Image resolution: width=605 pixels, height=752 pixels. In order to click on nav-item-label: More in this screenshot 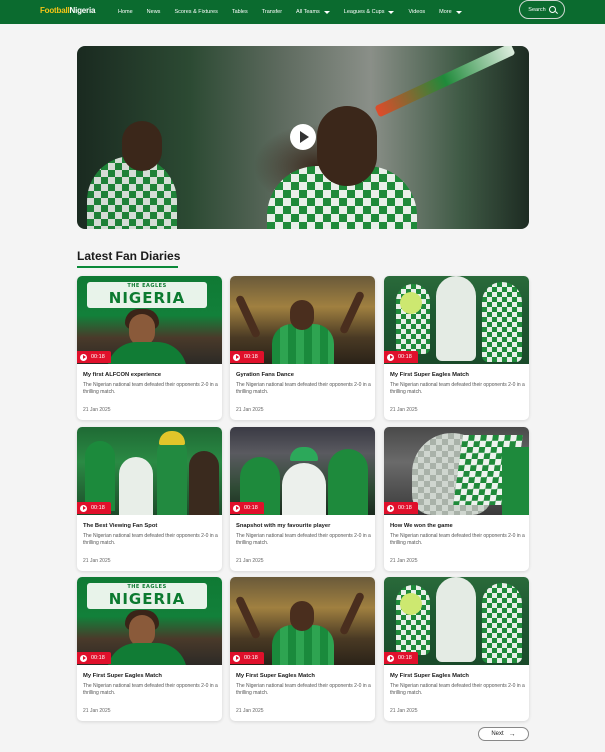, I will do `click(445, 12)`.